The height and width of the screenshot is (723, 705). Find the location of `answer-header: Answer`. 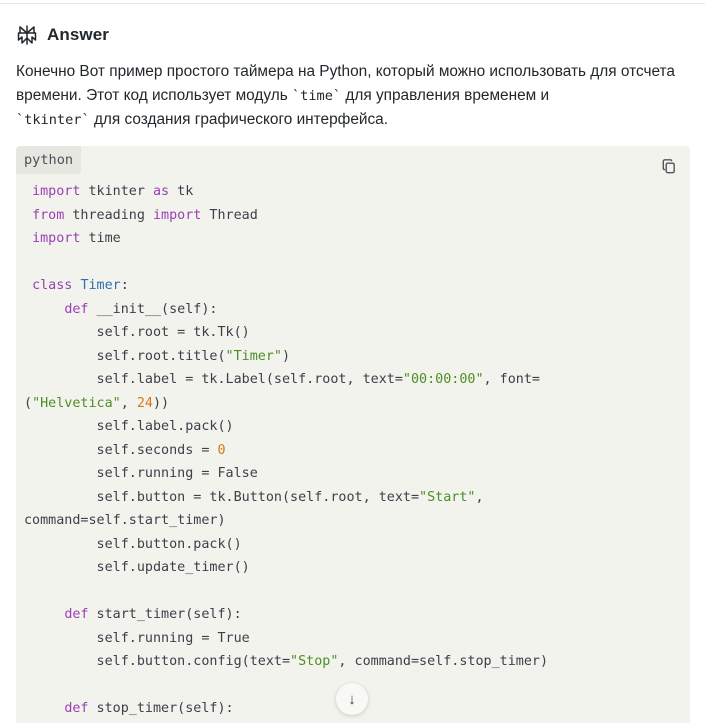

answer-header: Answer is located at coordinates (62, 35).